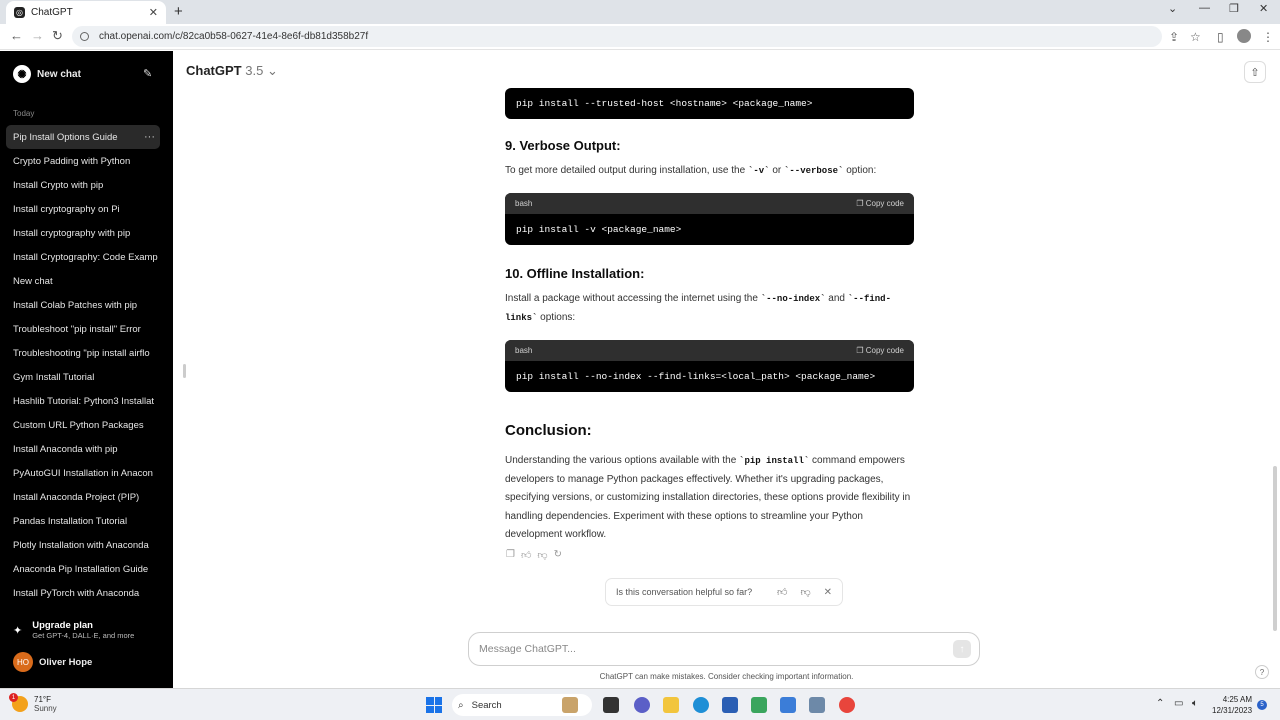 This screenshot has height=720, width=1280. What do you see at coordinates (83, 161) in the screenshot?
I see `chat-item: Crypto Padding with Python` at bounding box center [83, 161].